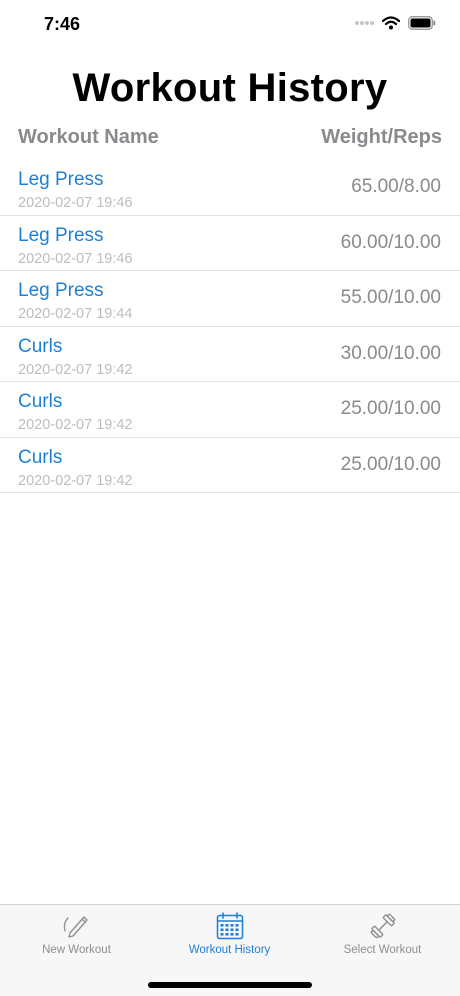 This screenshot has width=460, height=996. Describe the element at coordinates (230, 354) in the screenshot. I see `history-row: Curls 2020-02-07 19:42 30.00/10.00` at that location.